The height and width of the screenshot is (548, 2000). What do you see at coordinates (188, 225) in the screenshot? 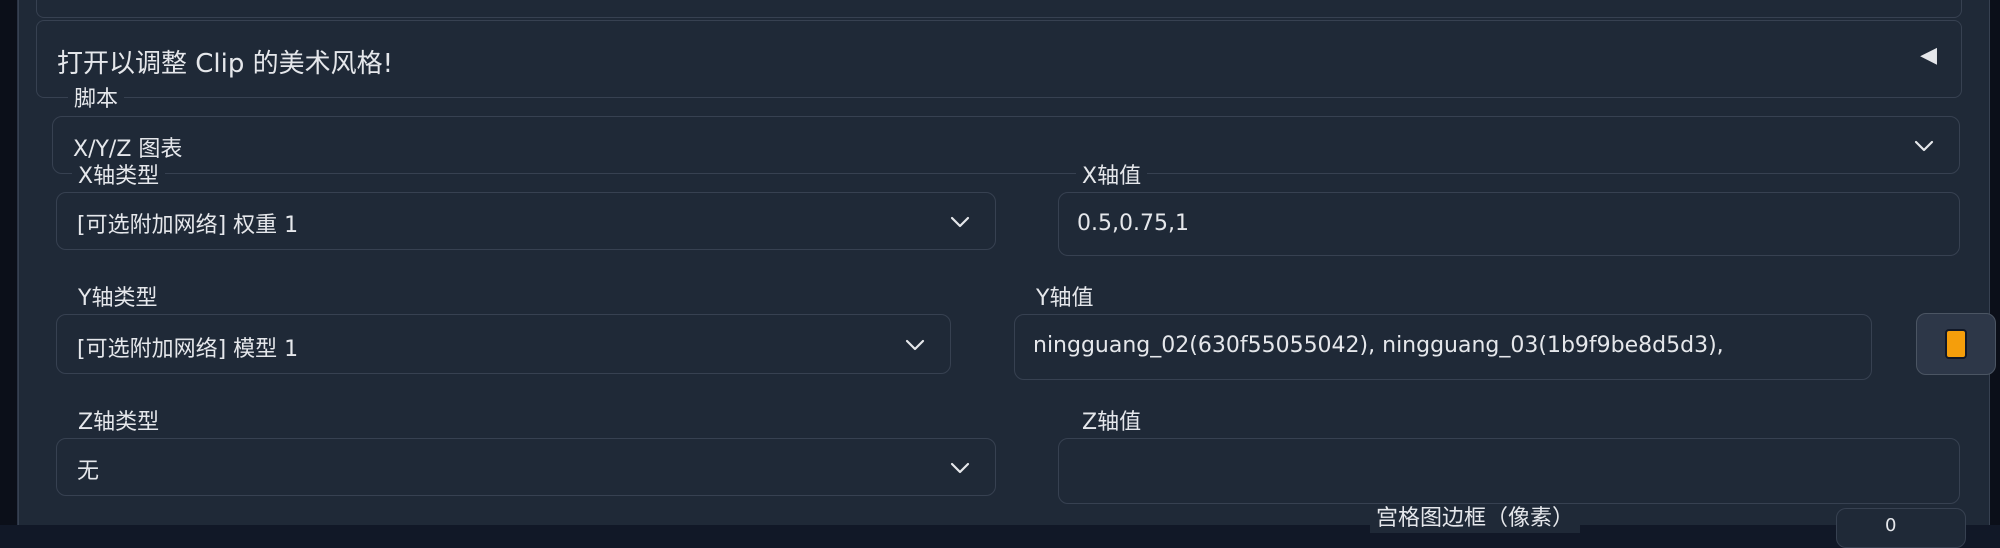
I see `x-type-value: [可选附加网络] 权重 1` at bounding box center [188, 225].